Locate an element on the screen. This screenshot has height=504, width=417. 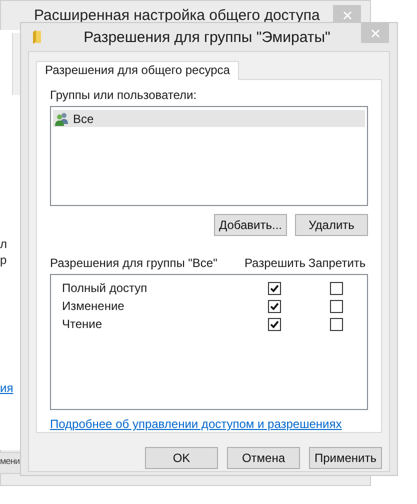
permissions-label: Разрешения для группы "Все" is located at coordinates (134, 264).